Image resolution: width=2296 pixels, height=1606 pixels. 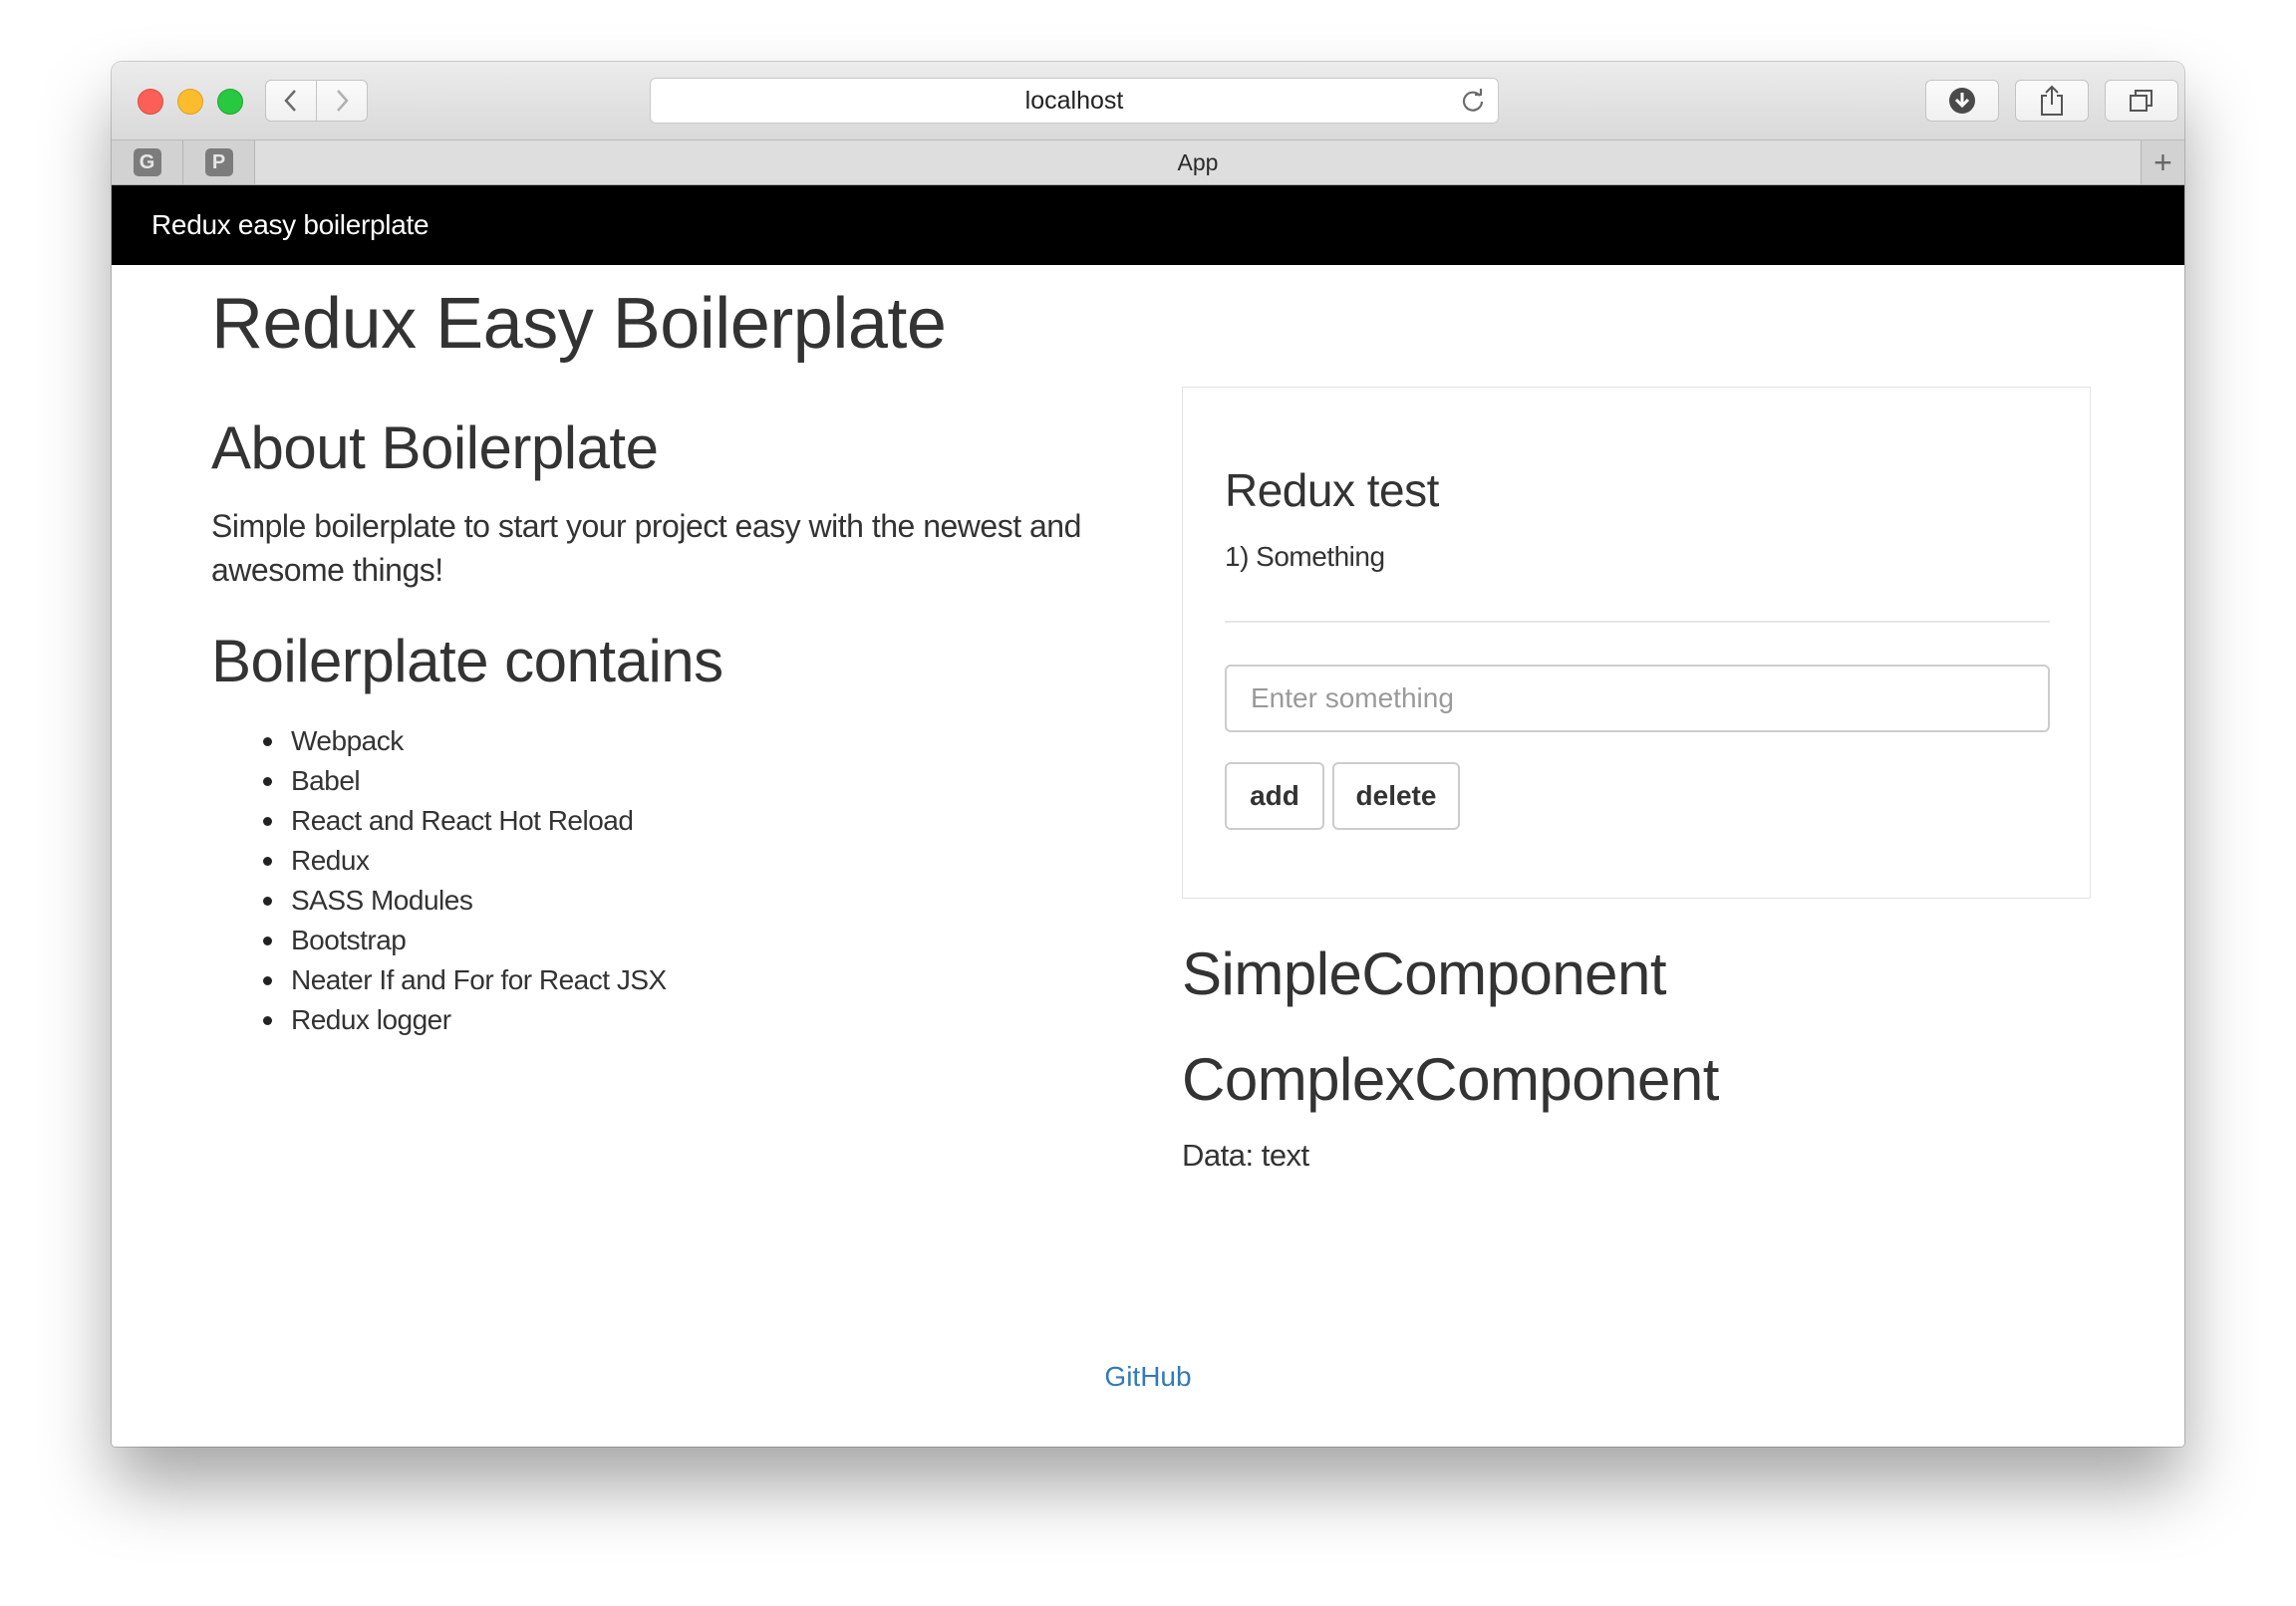 What do you see at coordinates (579, 324) in the screenshot?
I see `page-title: Redux Easy Boilerplate` at bounding box center [579, 324].